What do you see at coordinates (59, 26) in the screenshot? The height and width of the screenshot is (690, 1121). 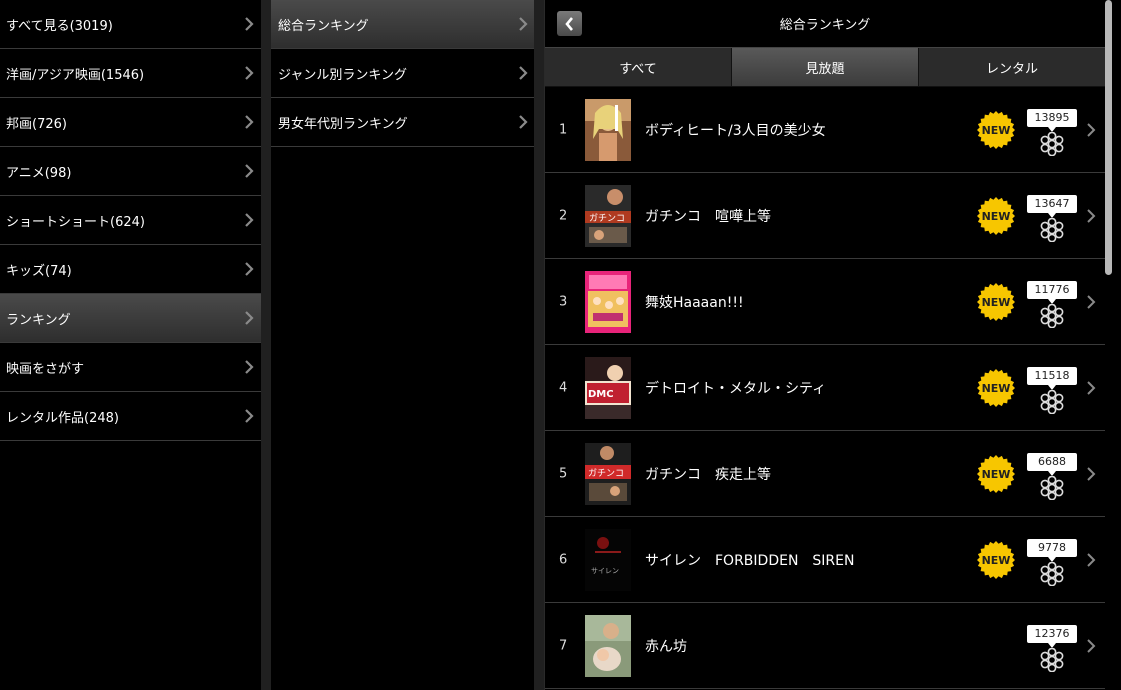 I see `nav-item-label: すべて見る(3019)` at bounding box center [59, 26].